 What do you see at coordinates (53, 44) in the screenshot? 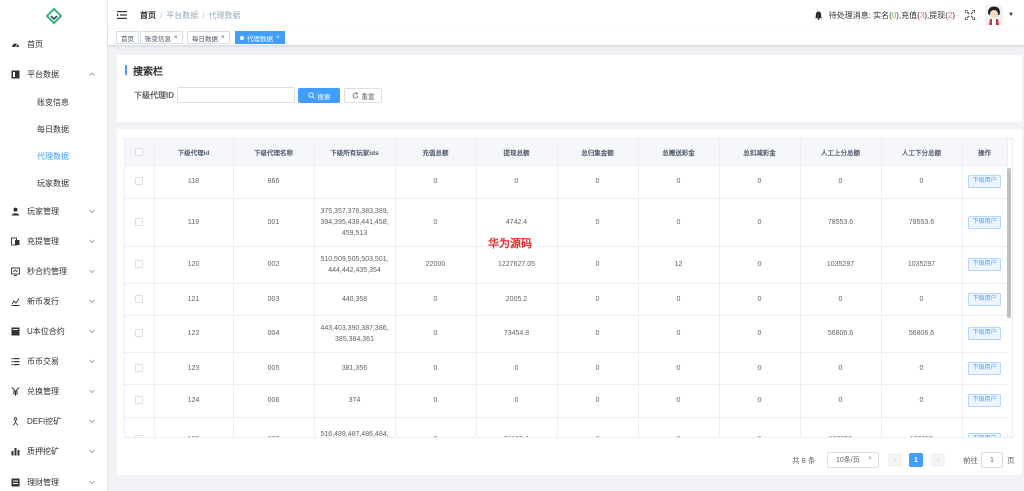
I see `sidebar-item-0: 首页` at bounding box center [53, 44].